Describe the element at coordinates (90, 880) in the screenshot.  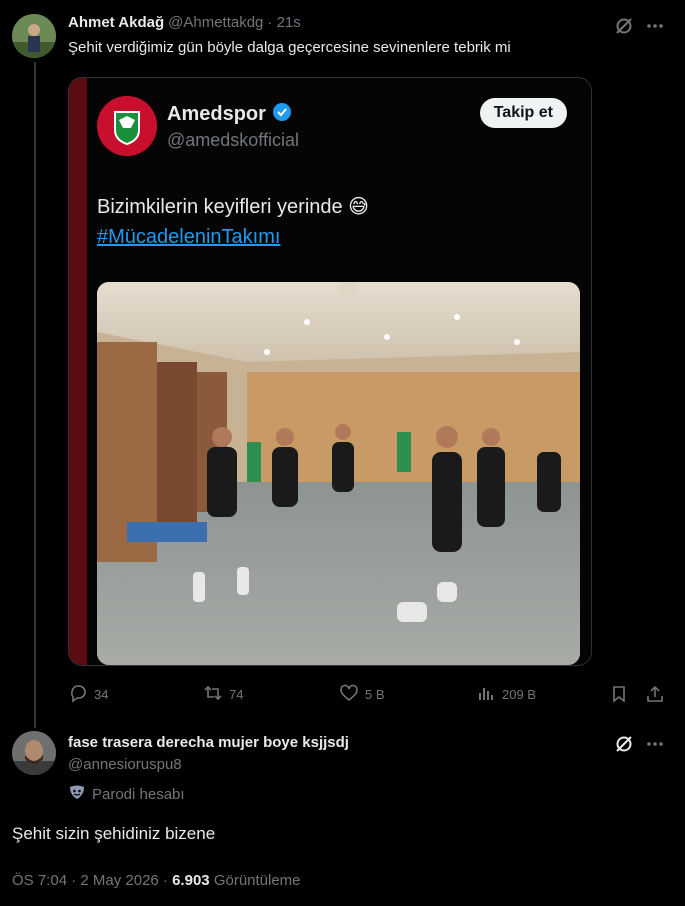
I see `tweet-timestamp: ÖS 7:04 · 2 May 2026 ·` at that location.